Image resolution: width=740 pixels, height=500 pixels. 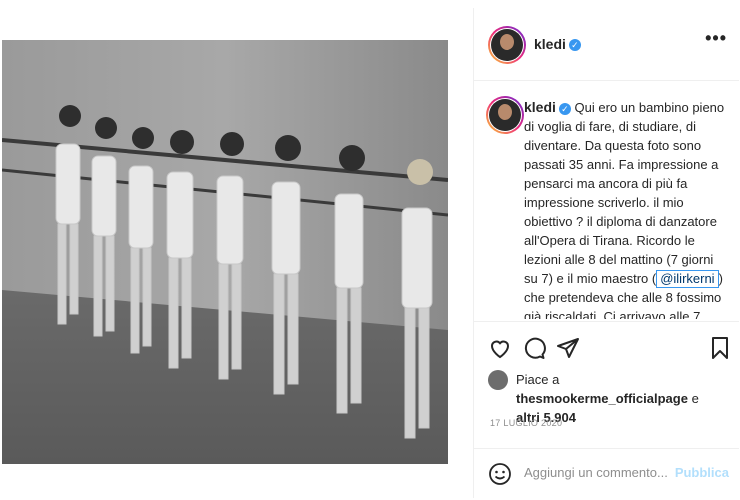 I want to click on likes-prefix: Piace a, so click(x=538, y=379).